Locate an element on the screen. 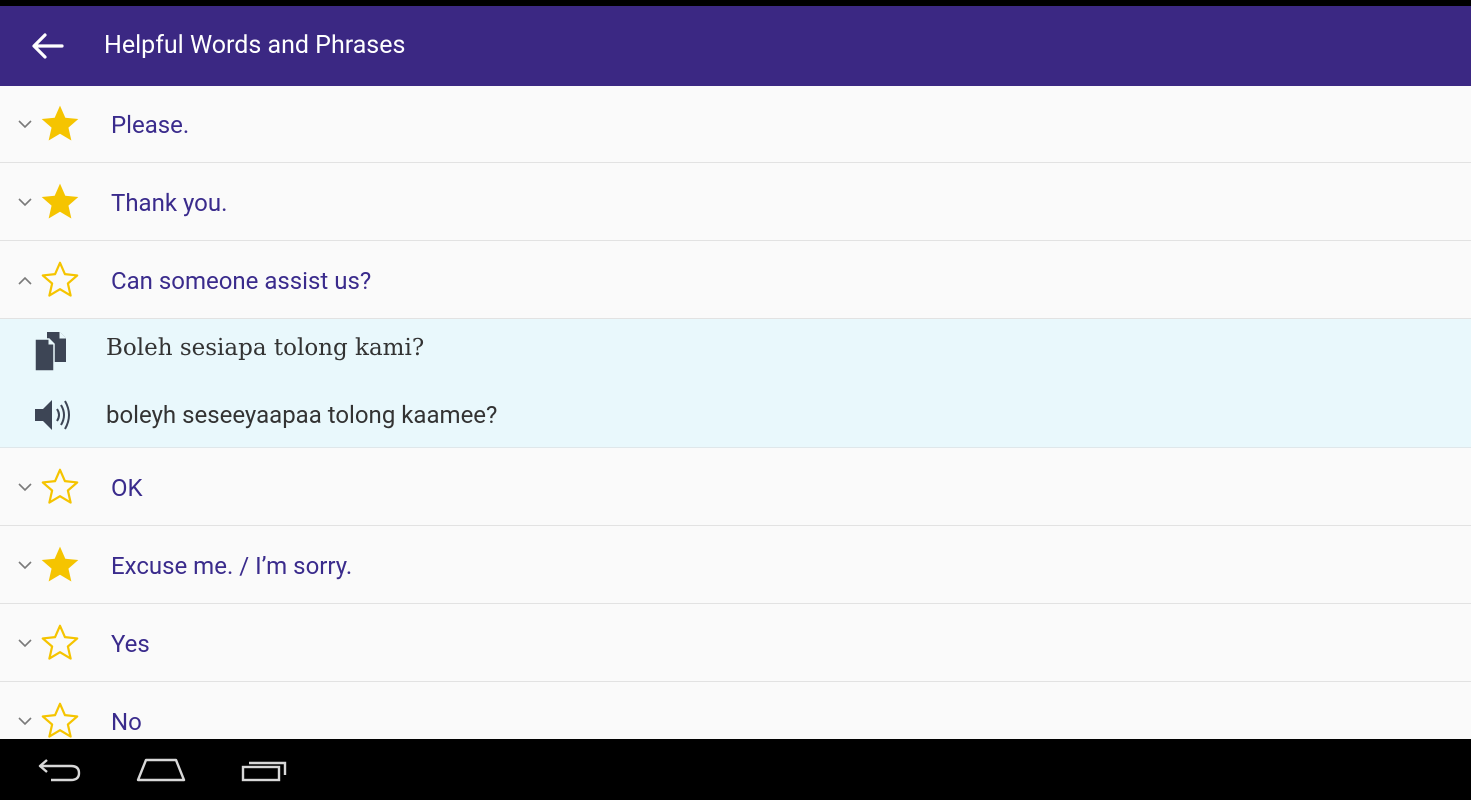 The image size is (1471, 800). translation-text: Boleh sesiapa tolong kami? is located at coordinates (265, 348).